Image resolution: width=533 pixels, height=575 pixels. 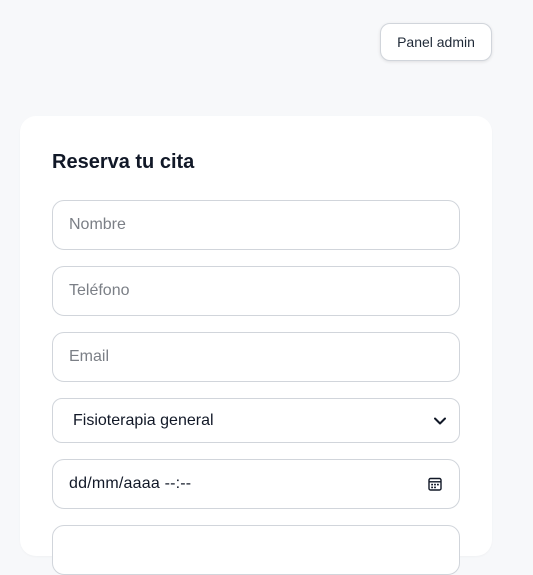 What do you see at coordinates (256, 420) in the screenshot?
I see `service-select: Fisioterapia general` at bounding box center [256, 420].